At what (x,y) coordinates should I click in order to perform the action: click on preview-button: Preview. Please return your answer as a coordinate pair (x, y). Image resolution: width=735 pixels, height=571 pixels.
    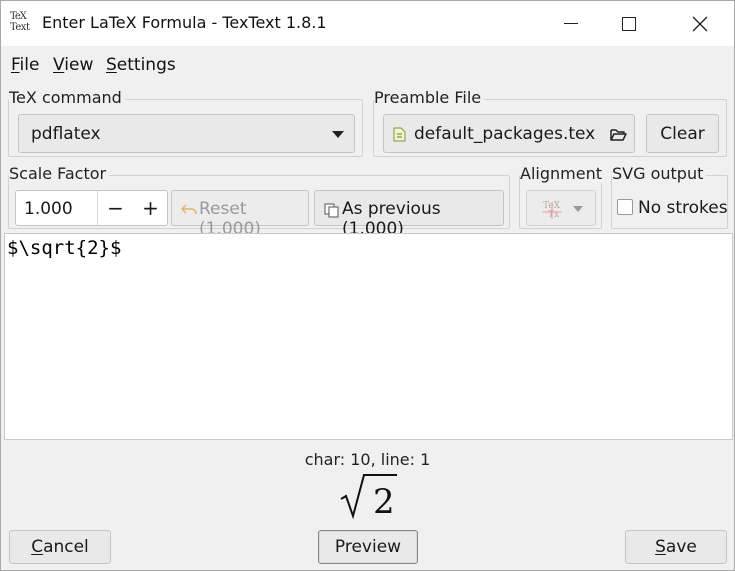
    Looking at the image, I should click on (368, 547).